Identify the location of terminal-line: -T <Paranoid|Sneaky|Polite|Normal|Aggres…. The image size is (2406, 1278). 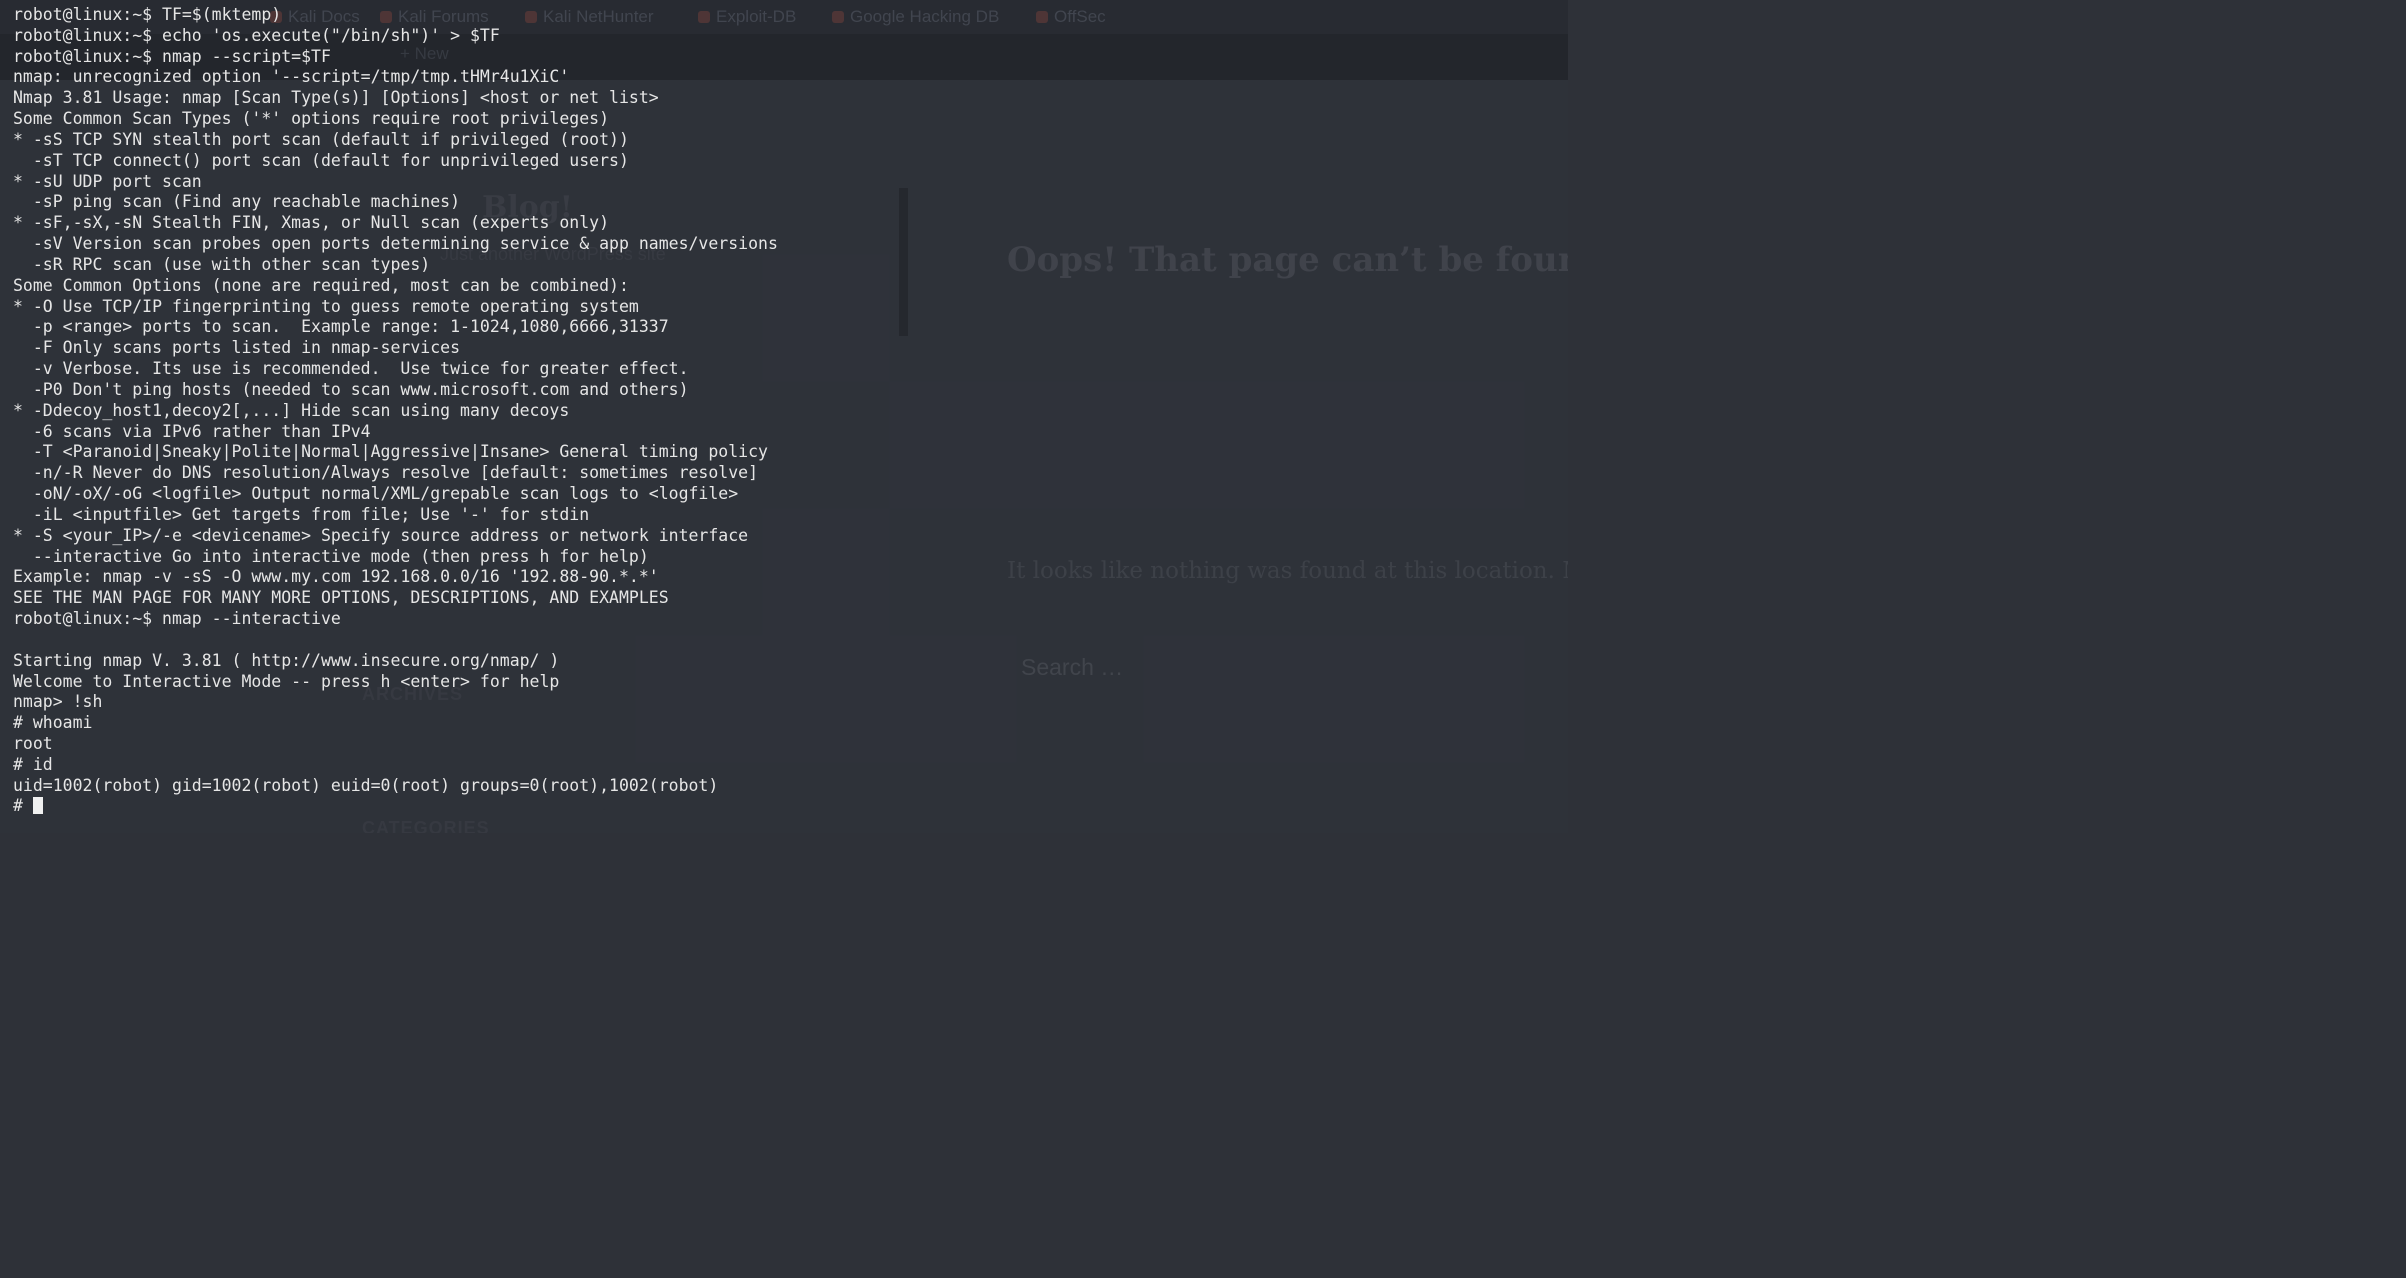
(390, 452).